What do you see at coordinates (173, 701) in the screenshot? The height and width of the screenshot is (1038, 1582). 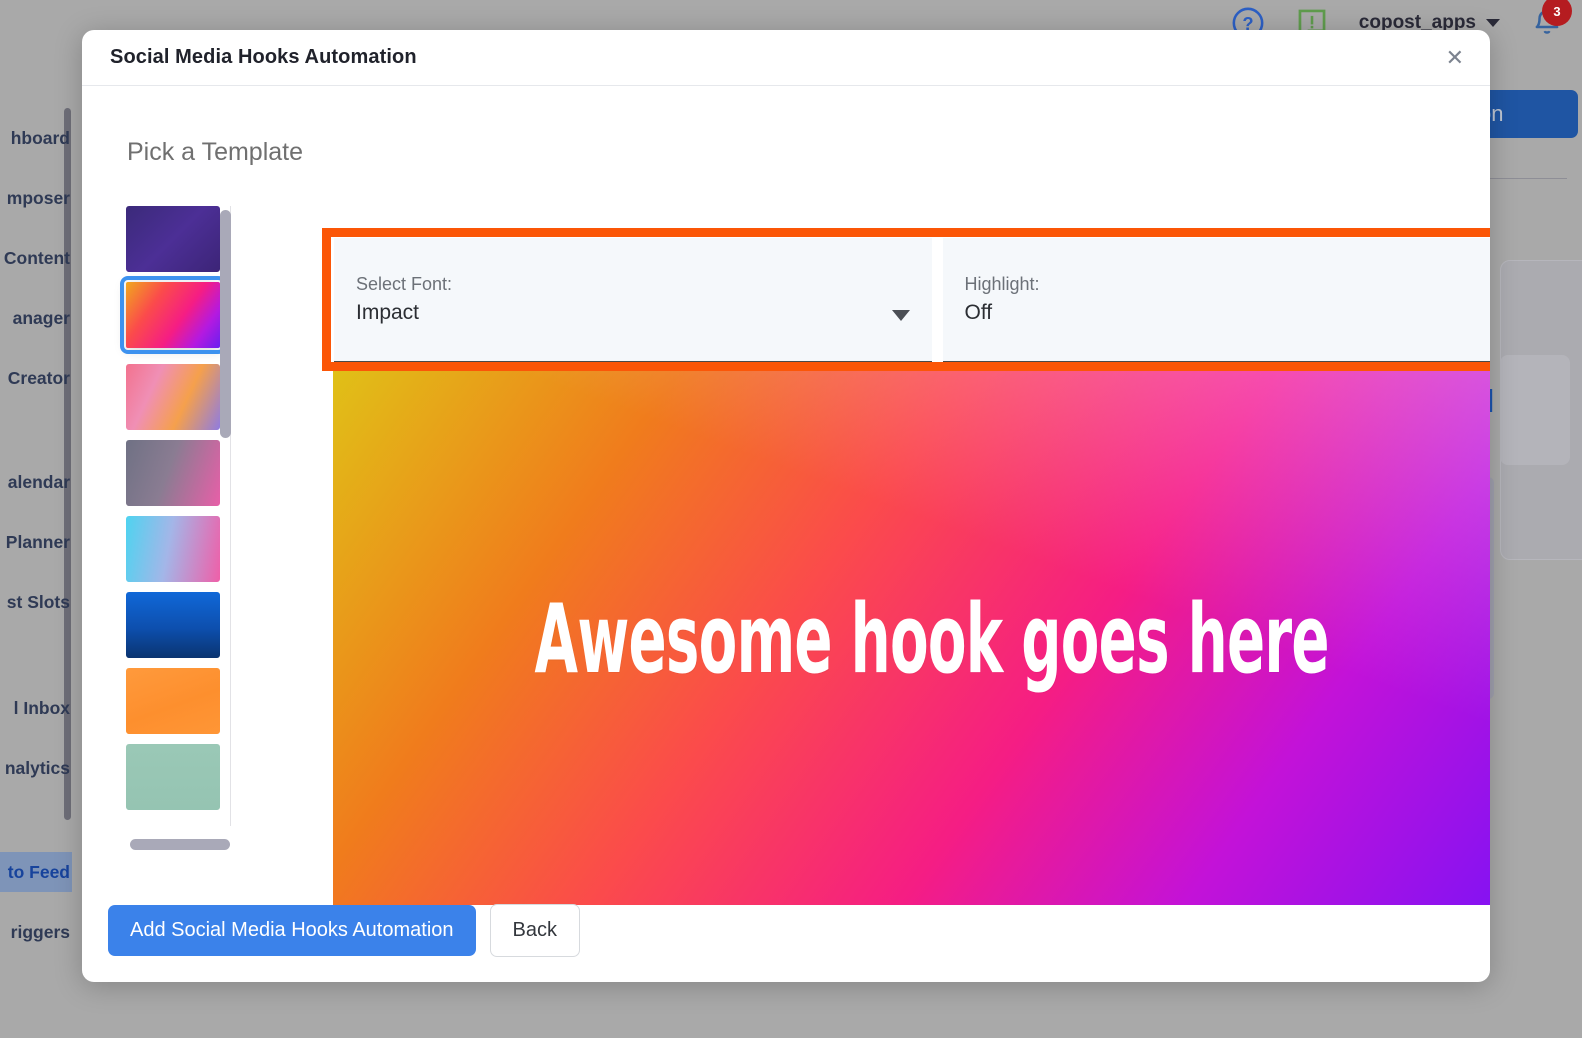 I see `template-orange-solid` at bounding box center [173, 701].